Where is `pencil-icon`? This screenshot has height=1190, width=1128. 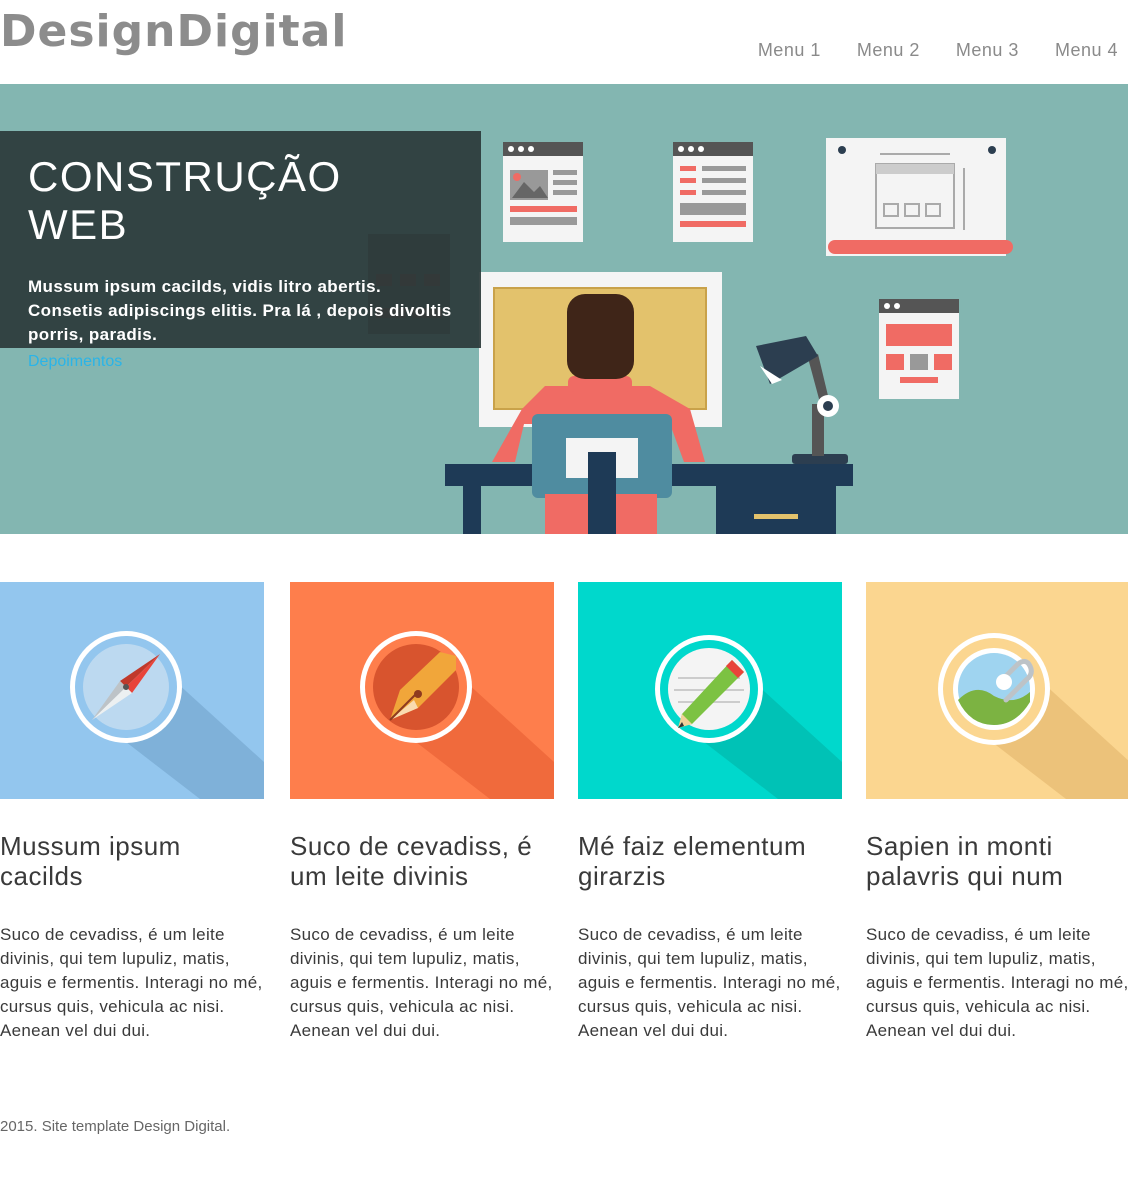
pencil-icon is located at coordinates (748, 717).